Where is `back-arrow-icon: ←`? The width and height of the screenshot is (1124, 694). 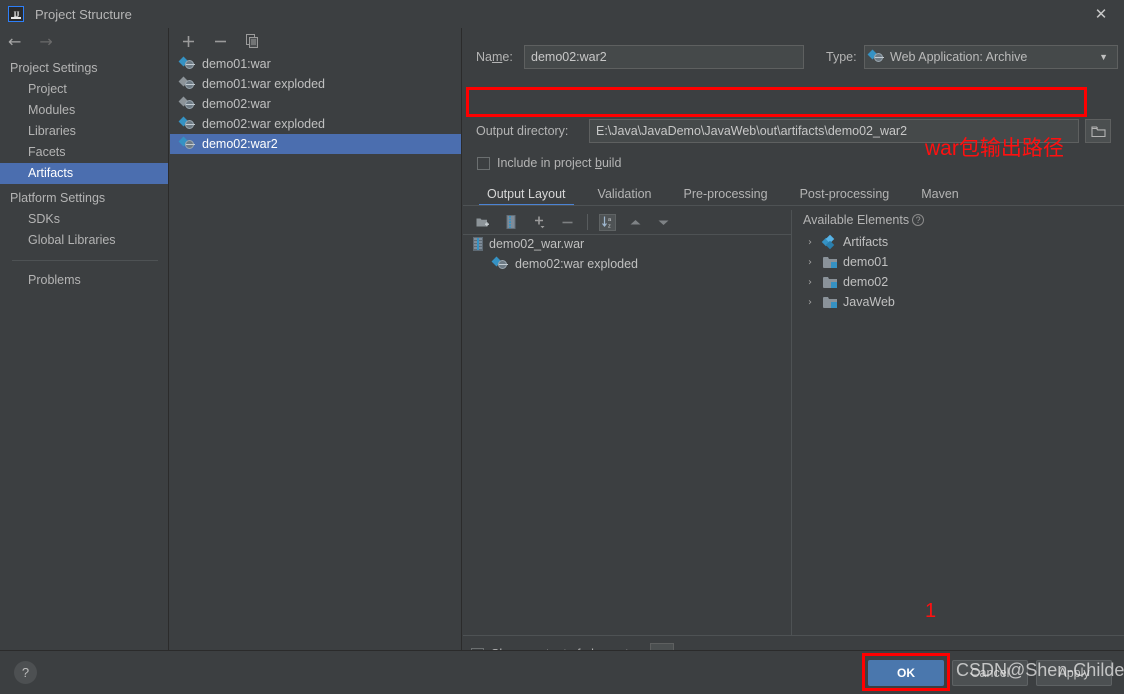 back-arrow-icon: ← is located at coordinates (14, 41).